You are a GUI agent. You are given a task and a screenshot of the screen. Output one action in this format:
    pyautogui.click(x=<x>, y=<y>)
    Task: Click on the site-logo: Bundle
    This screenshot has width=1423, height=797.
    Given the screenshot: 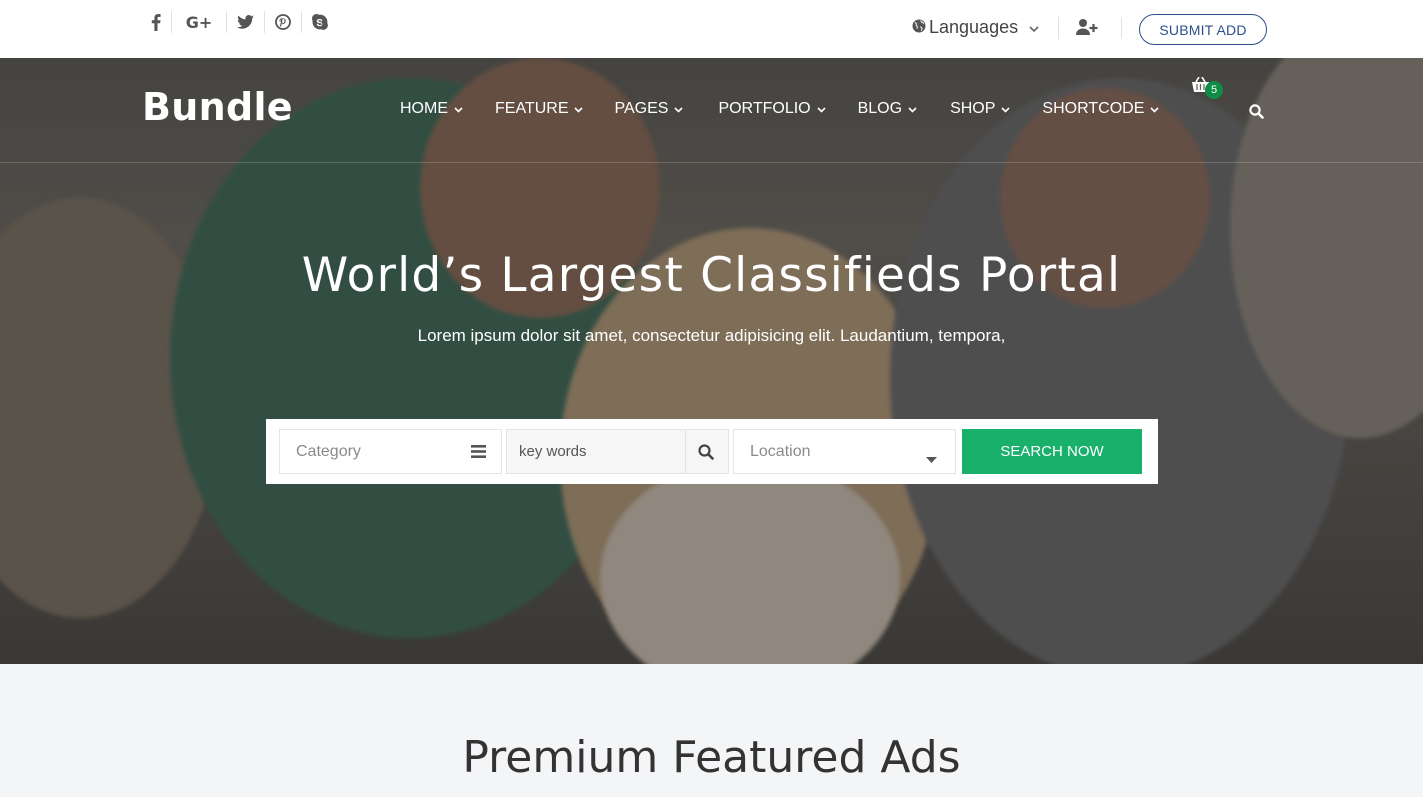 What is the action you would take?
    pyautogui.click(x=217, y=107)
    